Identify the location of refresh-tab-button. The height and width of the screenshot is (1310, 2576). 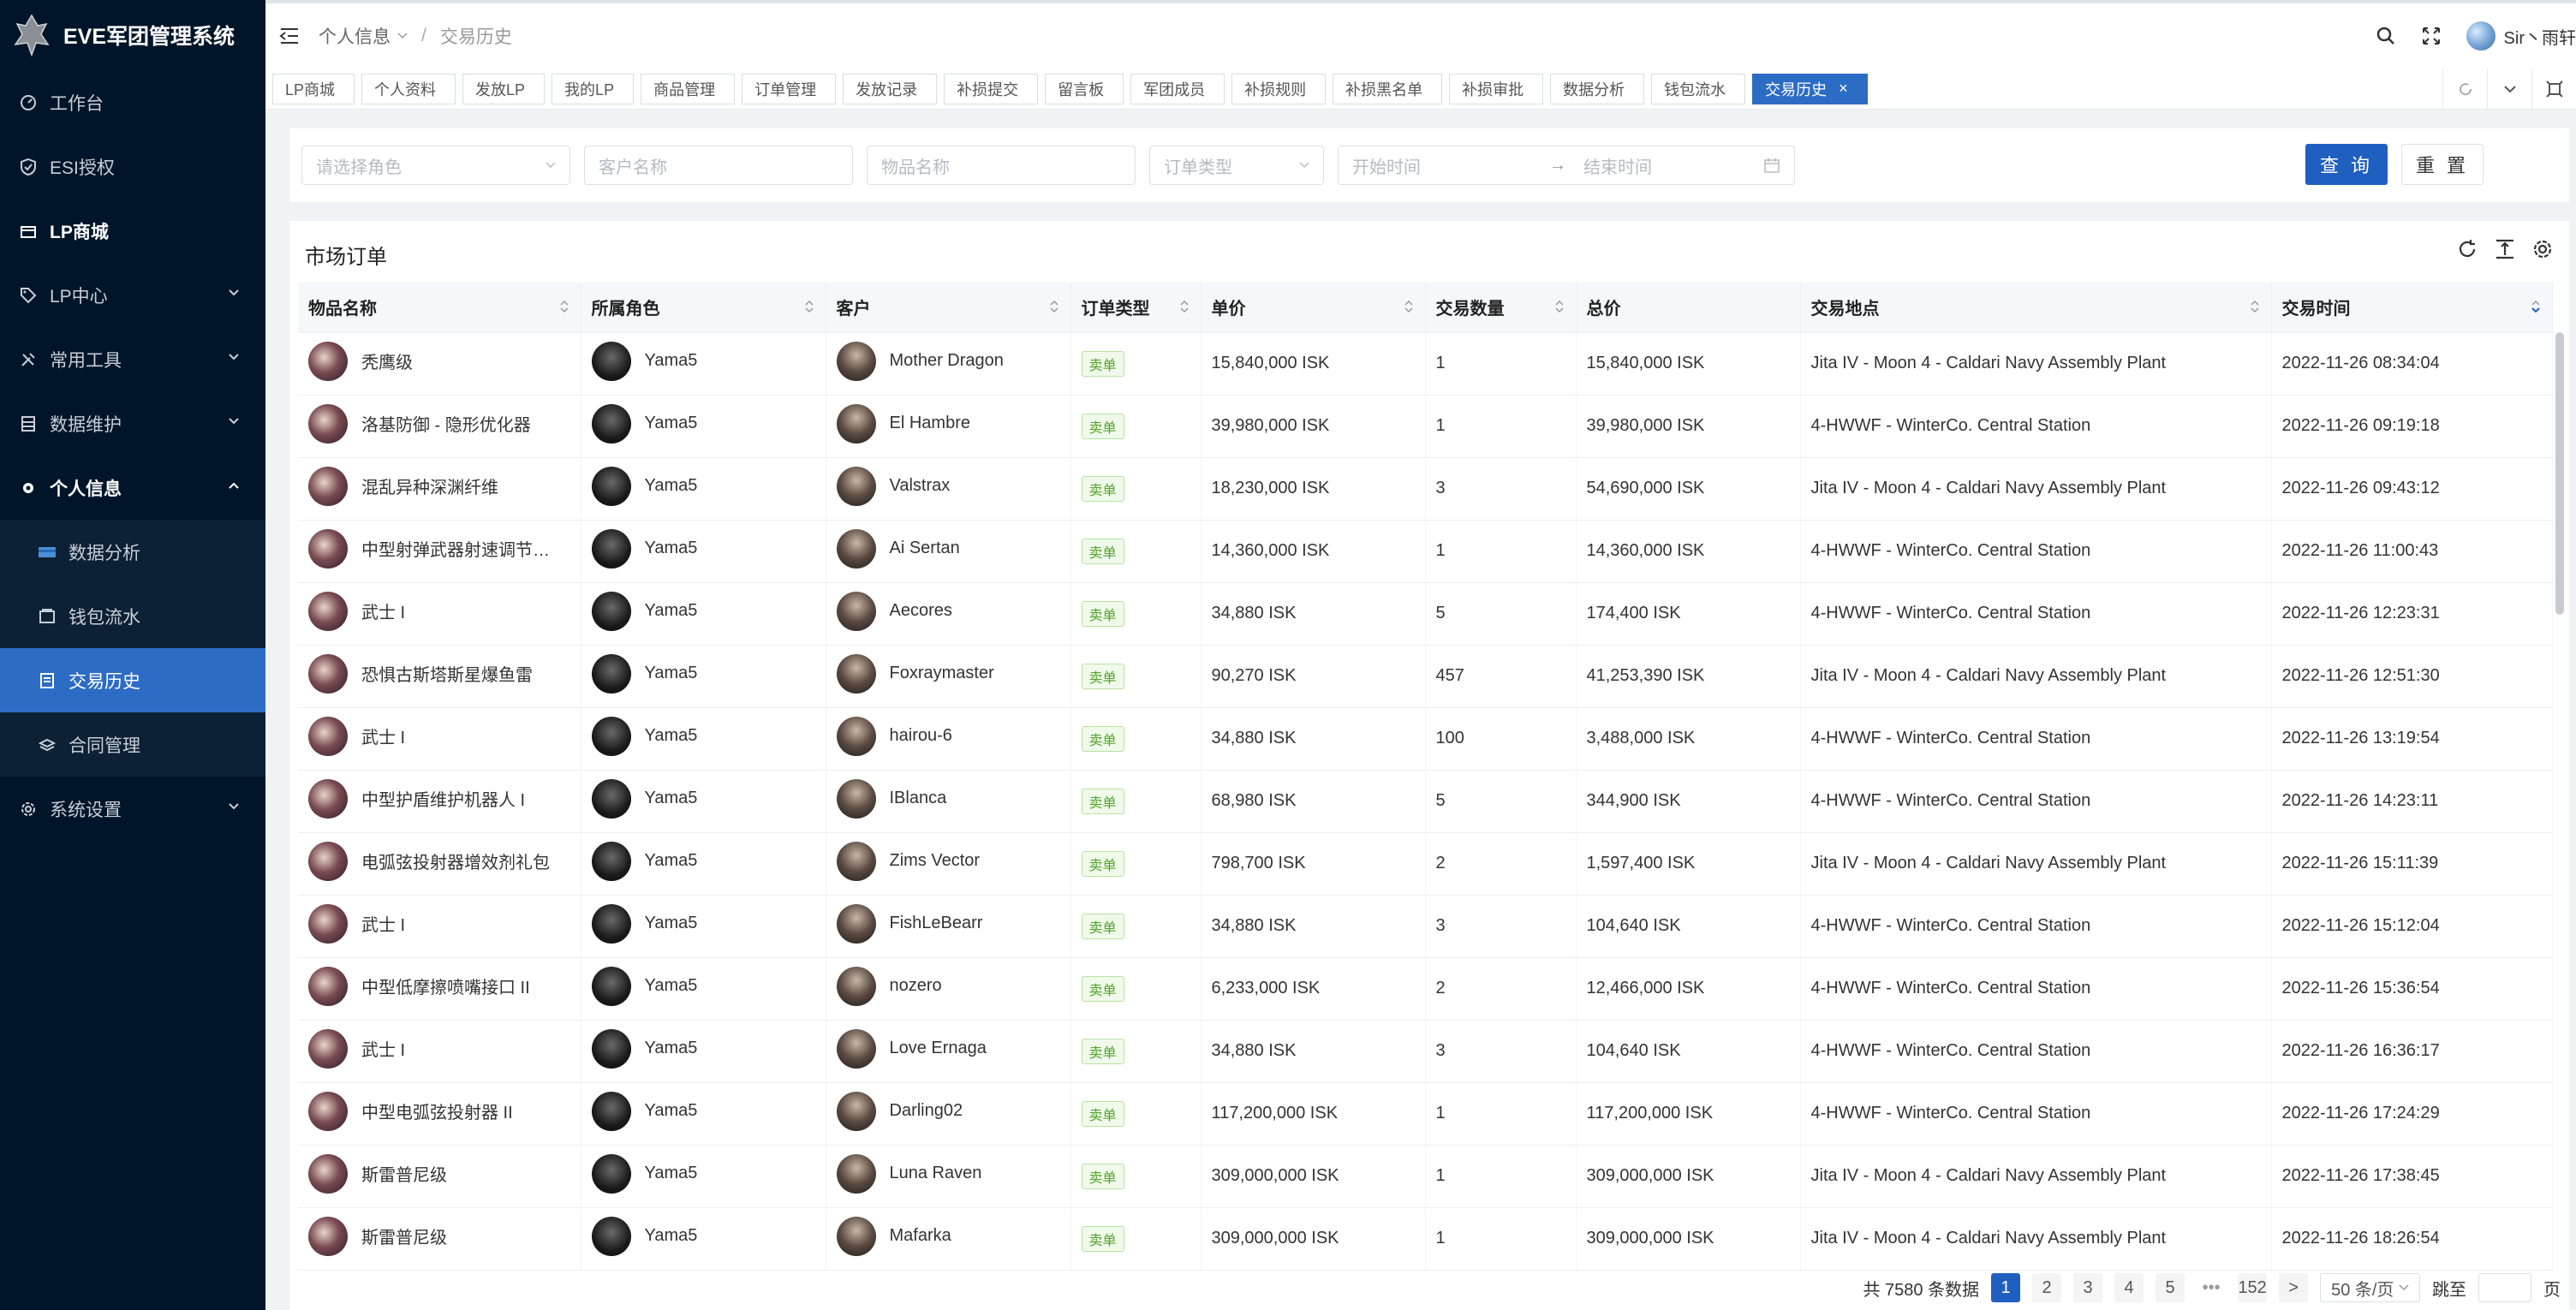
(2464, 89).